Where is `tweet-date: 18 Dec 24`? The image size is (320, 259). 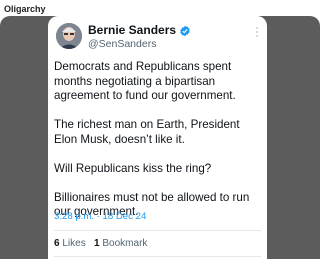
tweet-date: 18 Dec 24 is located at coordinates (124, 216).